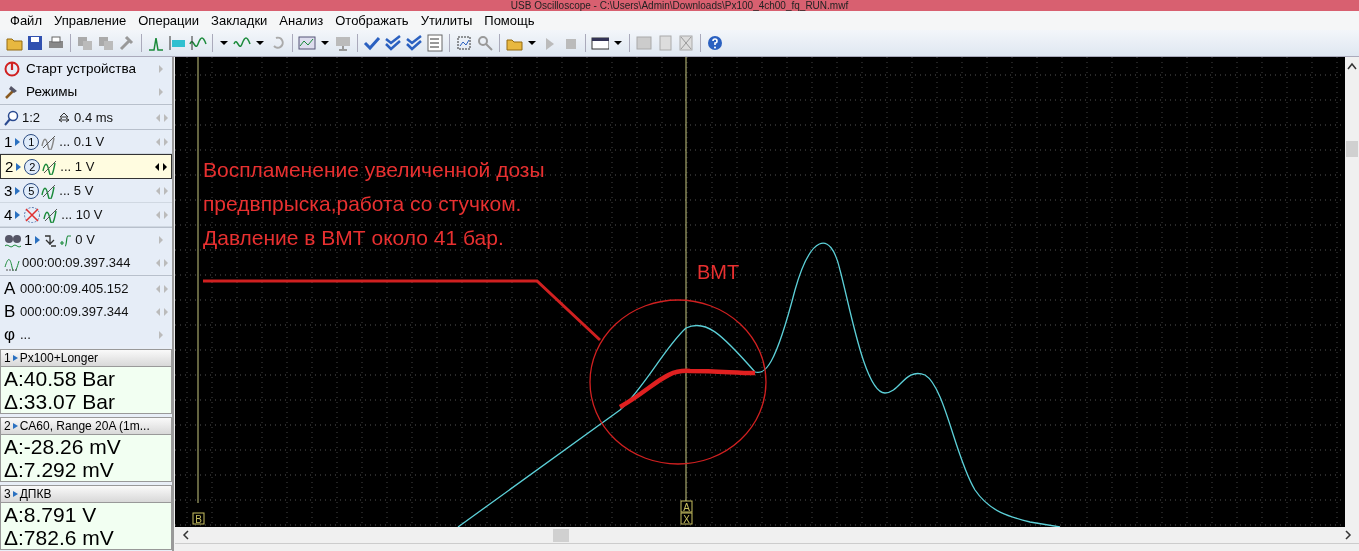  Describe the element at coordinates (31, 141) in the screenshot. I see `channel-badge: 1` at that location.